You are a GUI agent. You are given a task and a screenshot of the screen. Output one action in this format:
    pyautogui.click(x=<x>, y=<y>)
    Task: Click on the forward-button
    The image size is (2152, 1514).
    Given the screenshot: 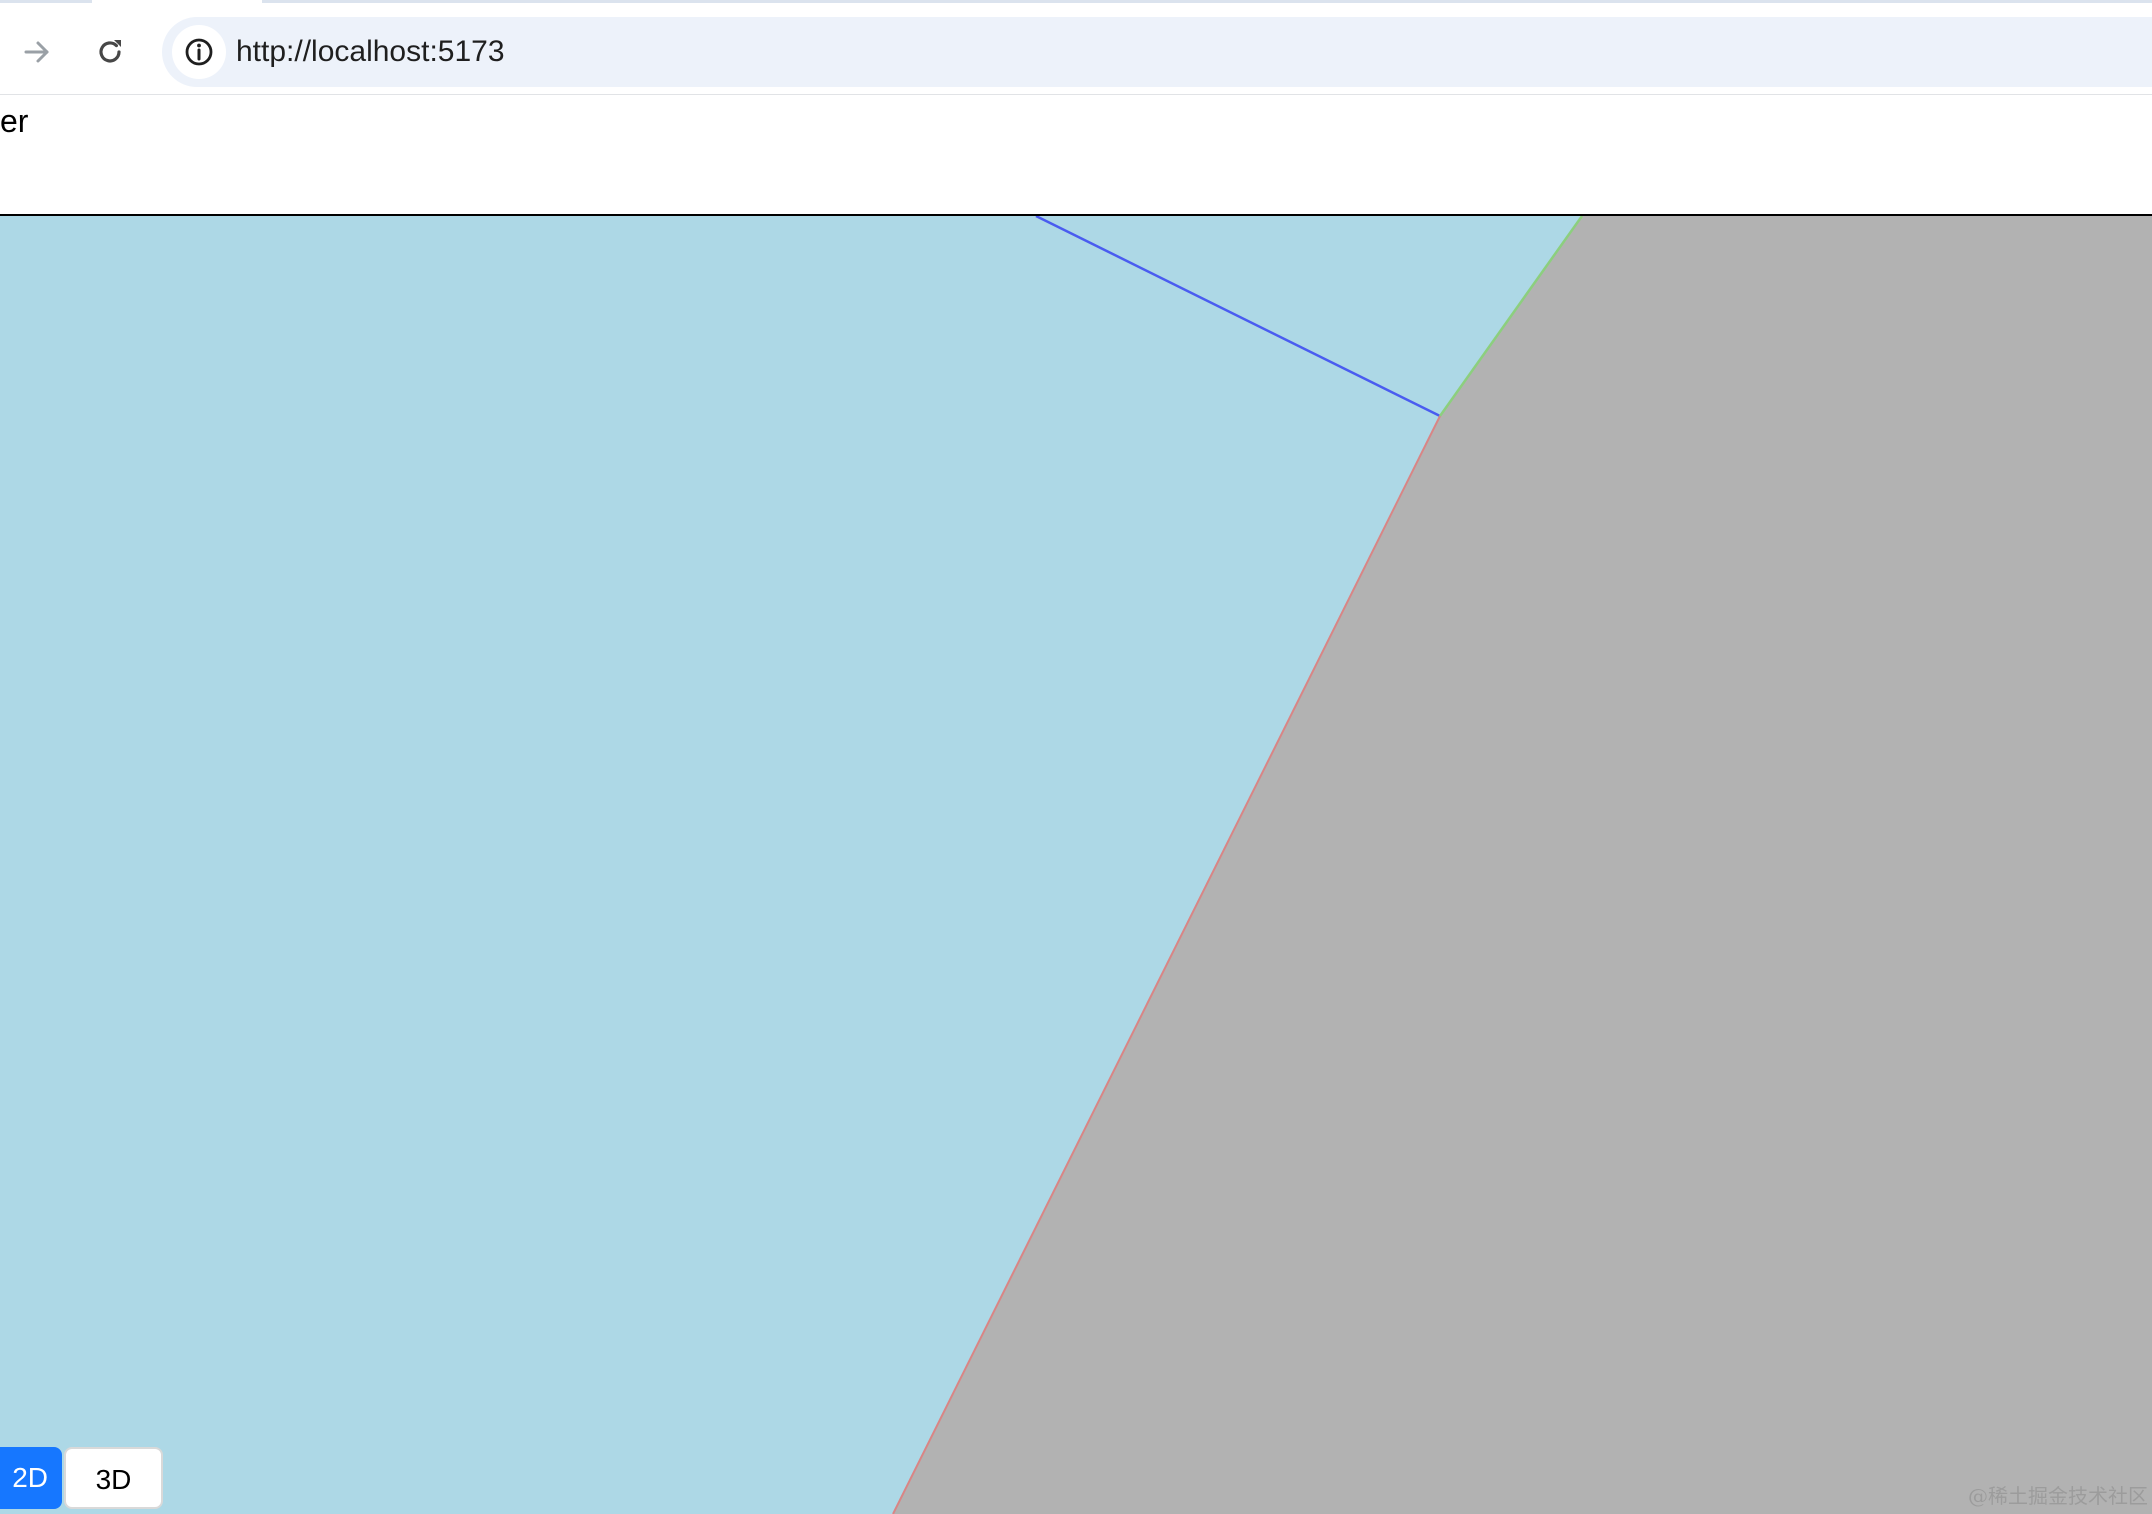 What is the action you would take?
    pyautogui.click(x=37, y=52)
    